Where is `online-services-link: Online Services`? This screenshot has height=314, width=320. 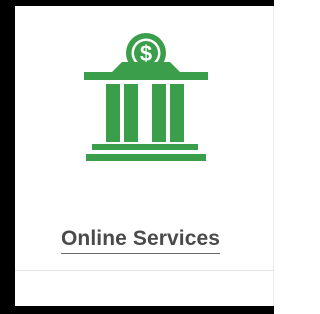 online-services-link: Online Services is located at coordinates (141, 240).